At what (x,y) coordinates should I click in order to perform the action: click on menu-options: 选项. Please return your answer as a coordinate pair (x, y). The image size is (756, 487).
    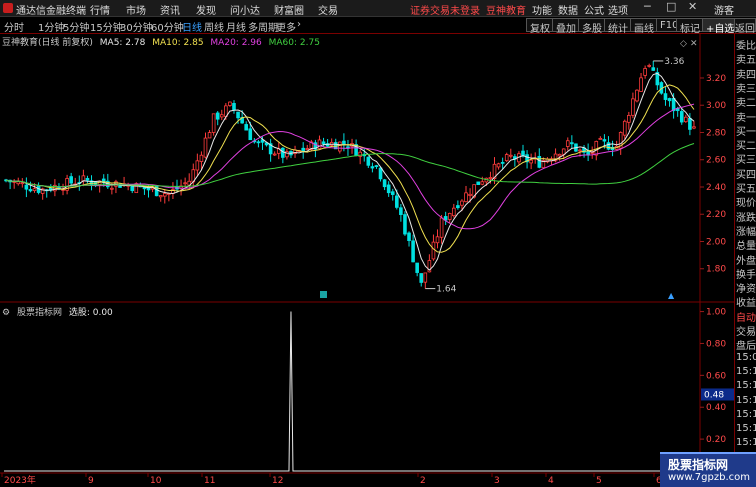
    Looking at the image, I should click on (618, 9).